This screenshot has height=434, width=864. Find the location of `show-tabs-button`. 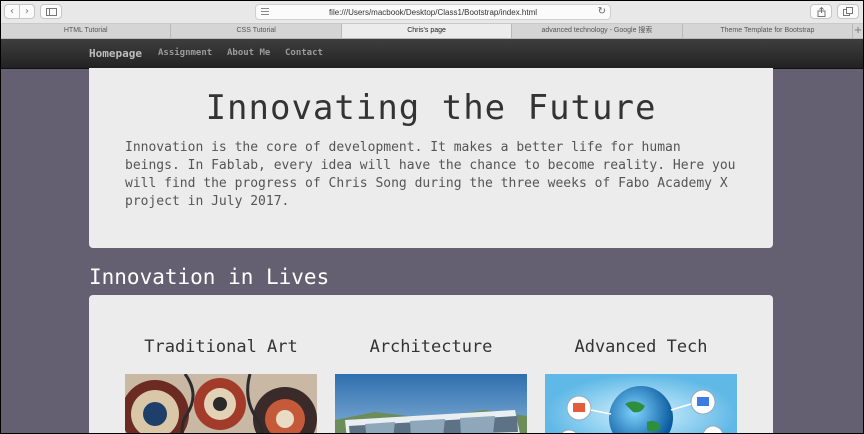

show-tabs-button is located at coordinates (848, 11).